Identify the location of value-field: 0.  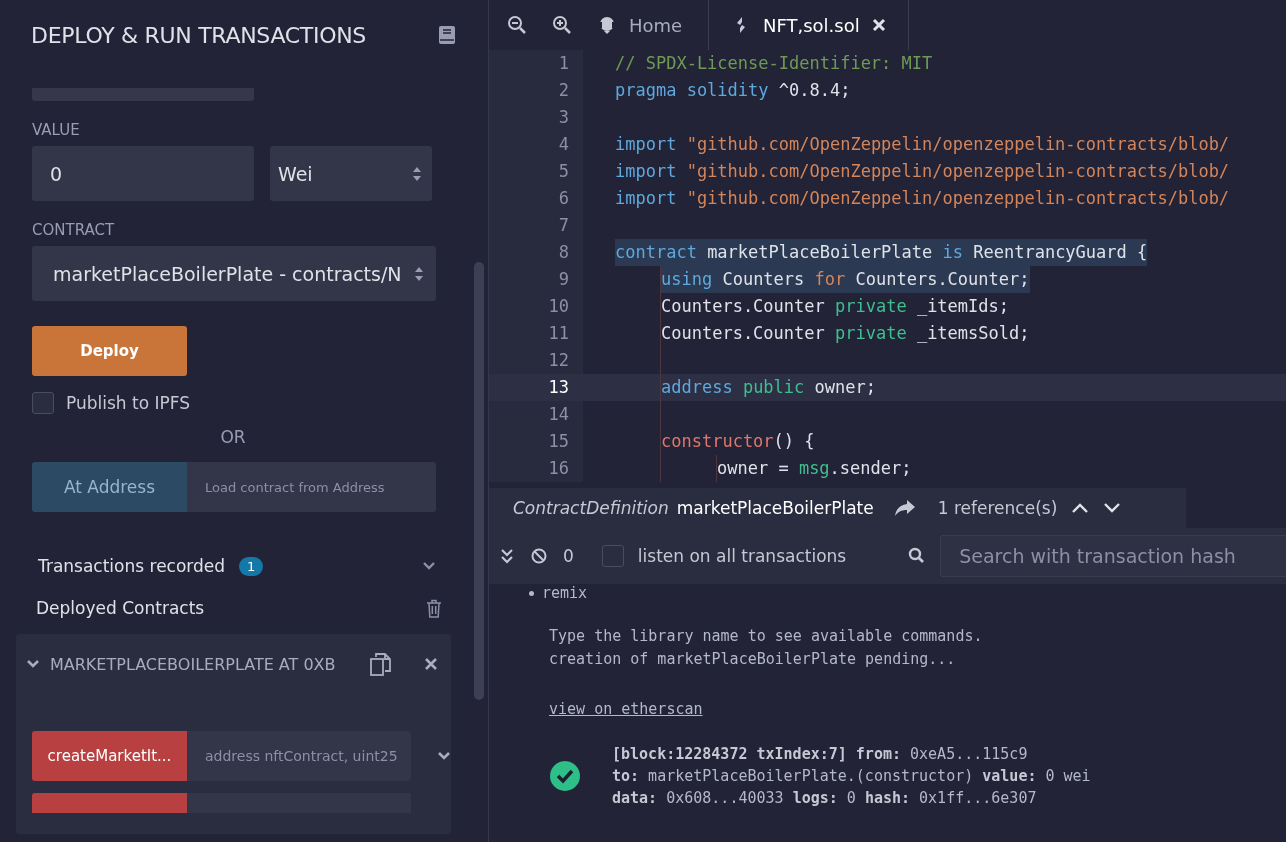
(143, 173).